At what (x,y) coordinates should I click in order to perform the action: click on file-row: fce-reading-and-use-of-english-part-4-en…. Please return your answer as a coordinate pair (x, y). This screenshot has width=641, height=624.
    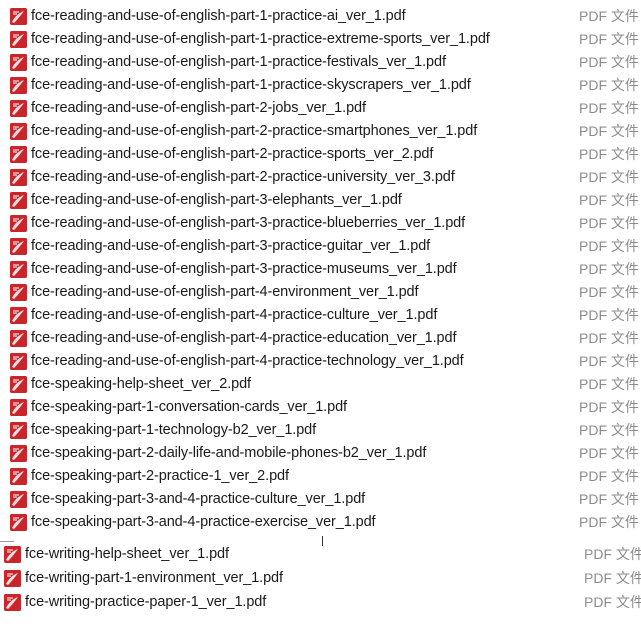
    Looking at the image, I should click on (320, 292).